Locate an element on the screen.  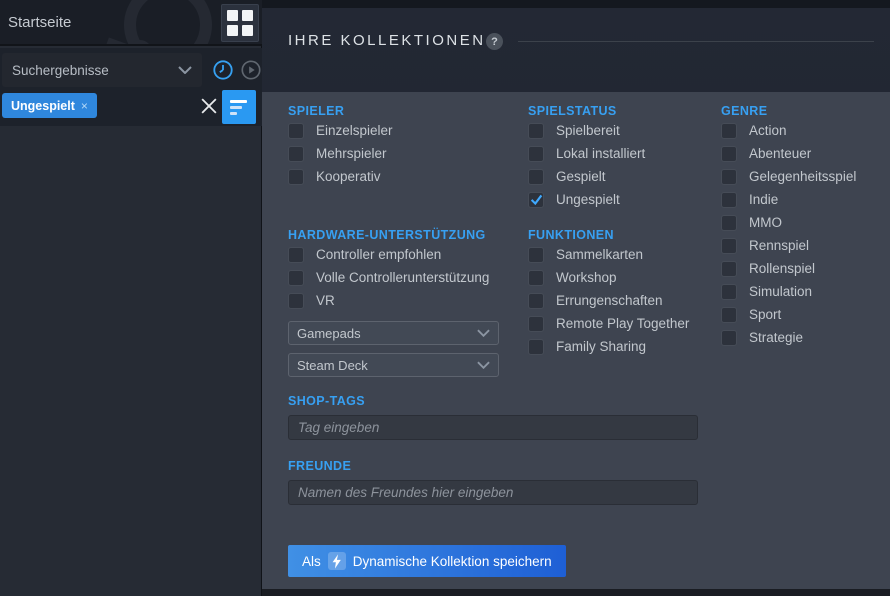
checkbox-label: Family Sharing is located at coordinates (601, 346).